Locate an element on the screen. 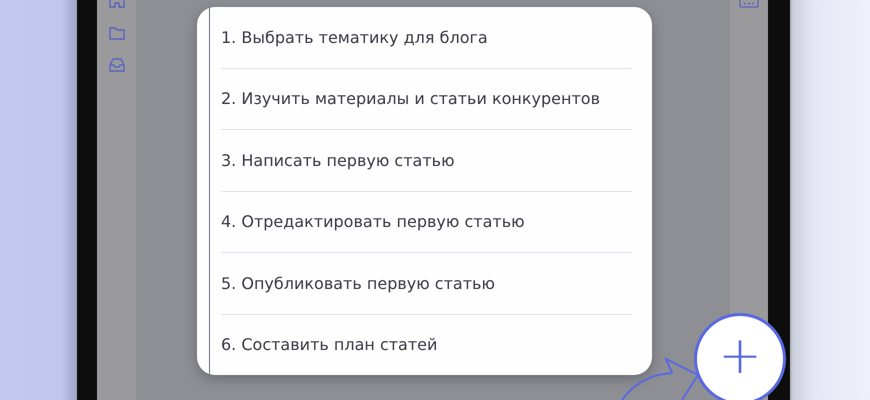 The image size is (870, 400). task-item: 4. Отредактировать первую статью is located at coordinates (373, 222).